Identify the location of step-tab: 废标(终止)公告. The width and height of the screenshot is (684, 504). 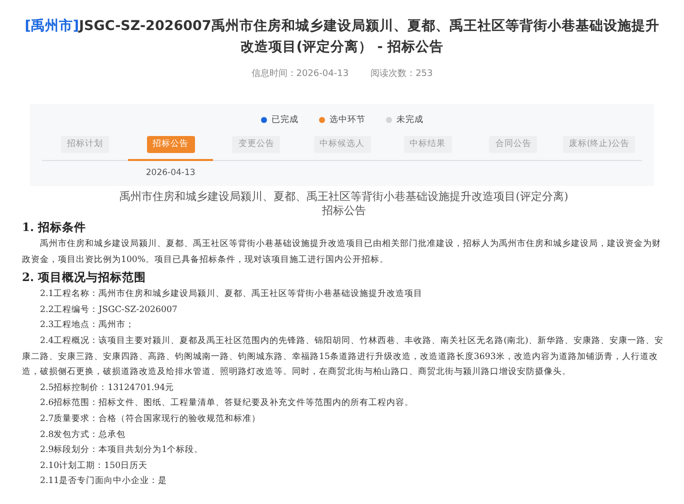
(599, 145).